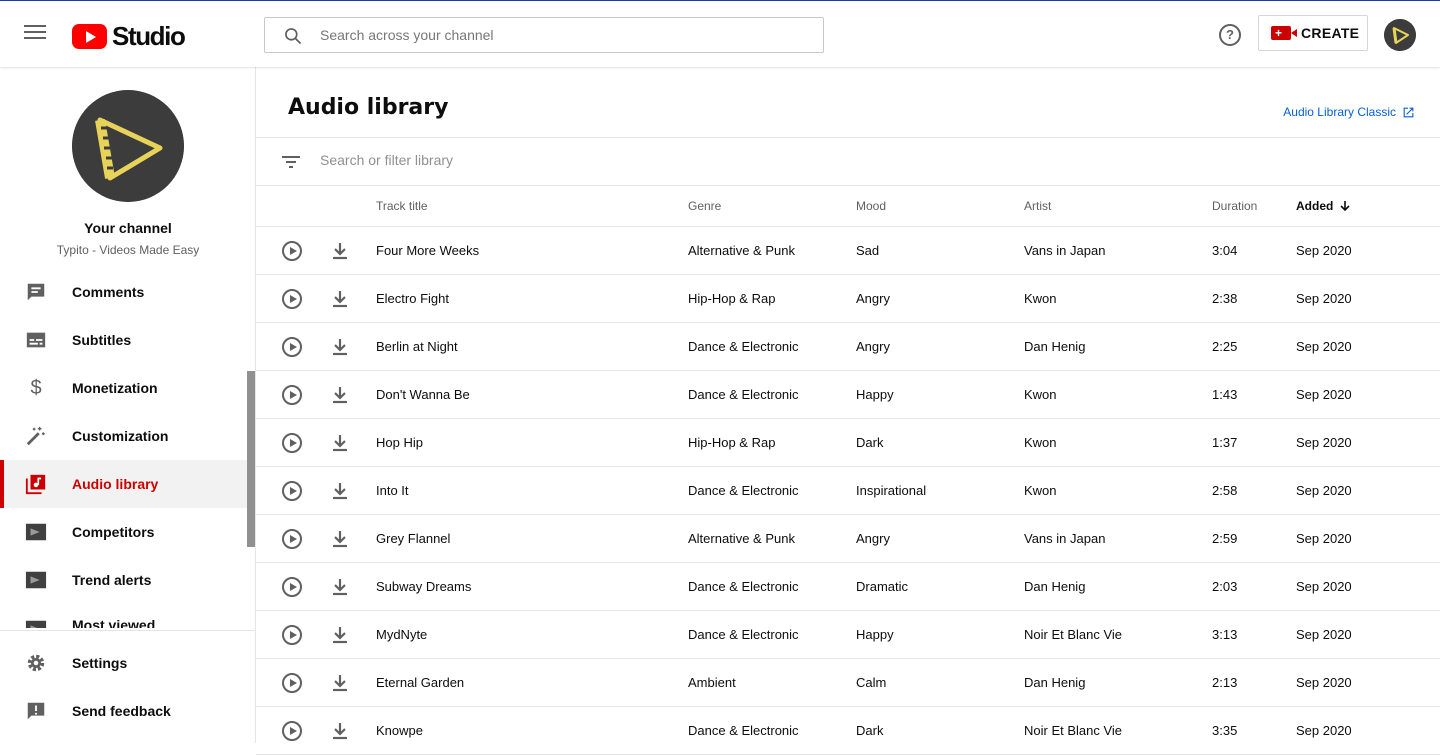  What do you see at coordinates (891, 490) in the screenshot?
I see `track-mood: Inspirational` at bounding box center [891, 490].